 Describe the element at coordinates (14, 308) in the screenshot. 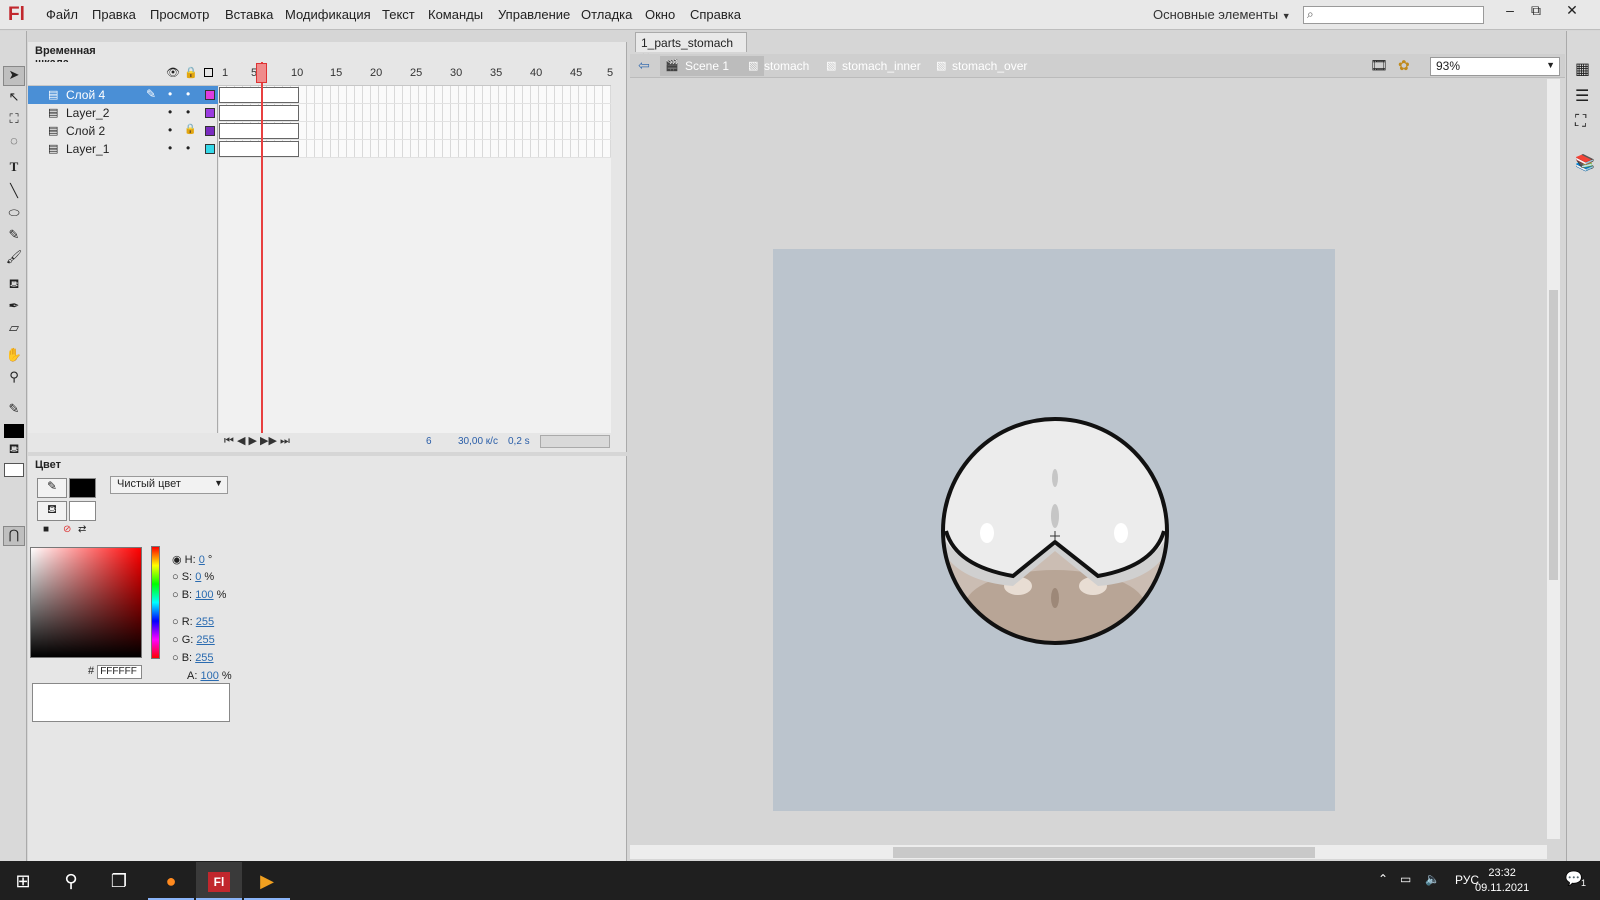

I see `eyedropper-tool-icon: ✒` at that location.